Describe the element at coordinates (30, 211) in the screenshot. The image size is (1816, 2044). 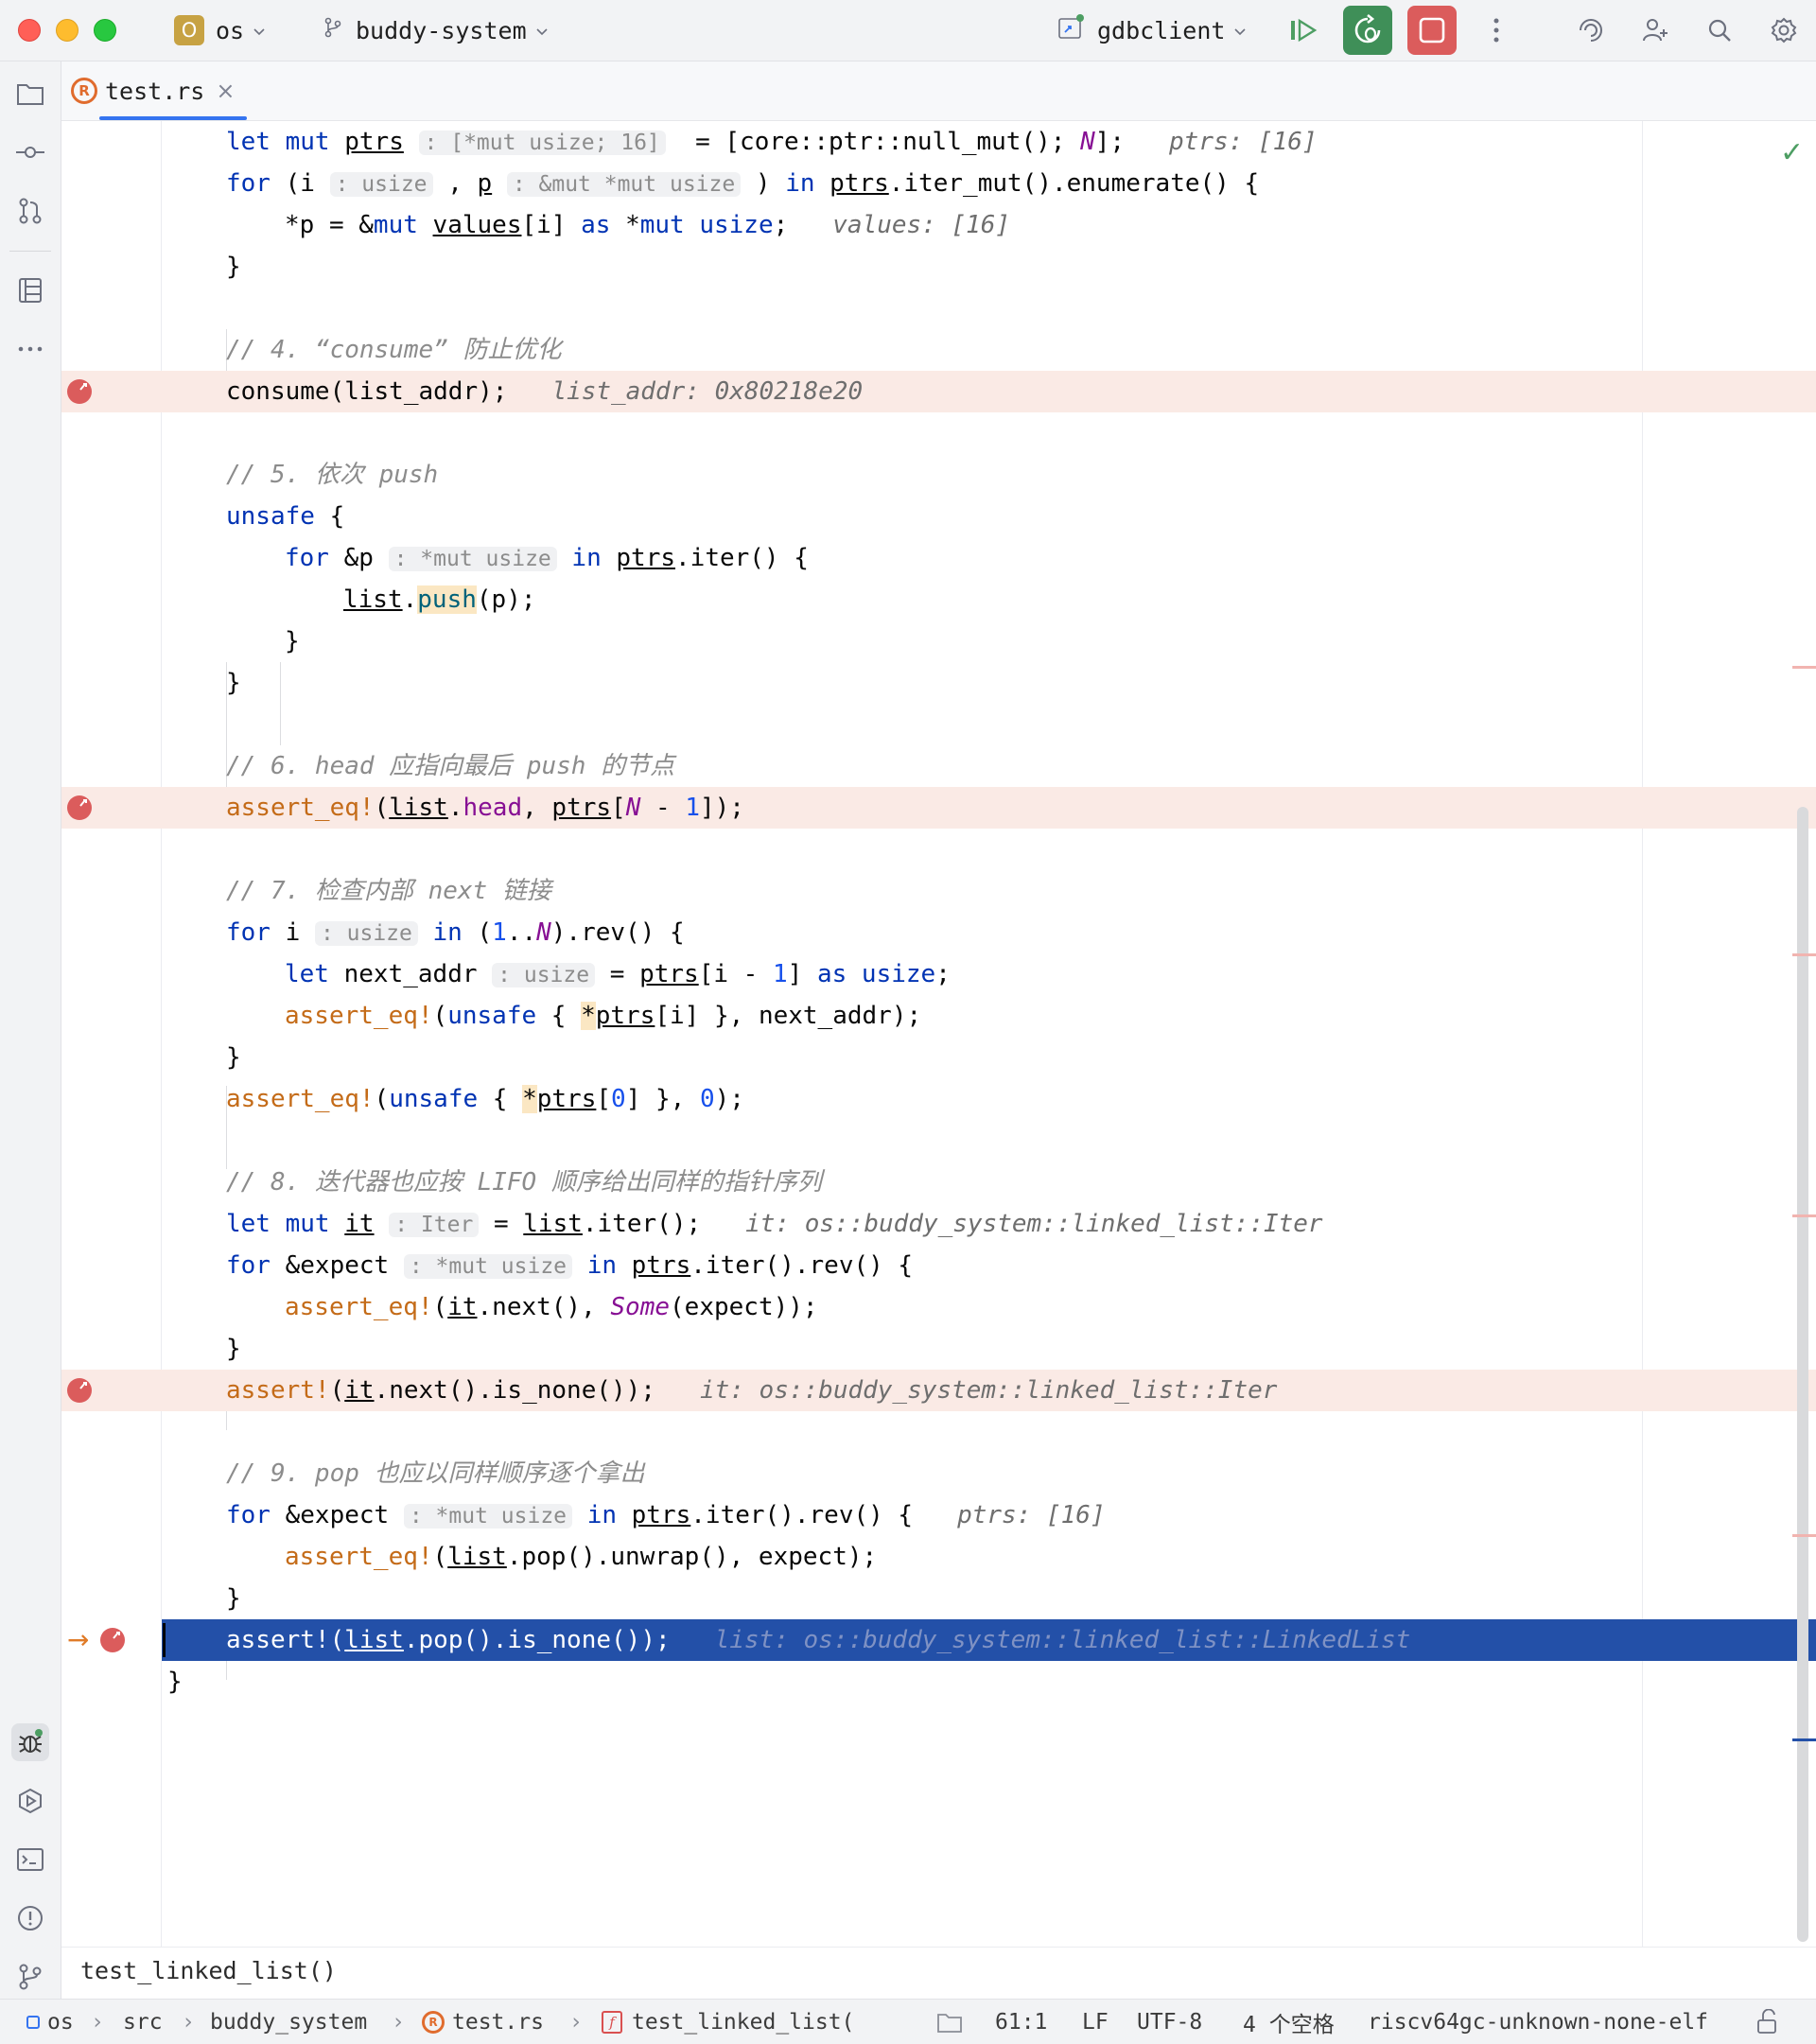
I see `pull-request-icon` at that location.